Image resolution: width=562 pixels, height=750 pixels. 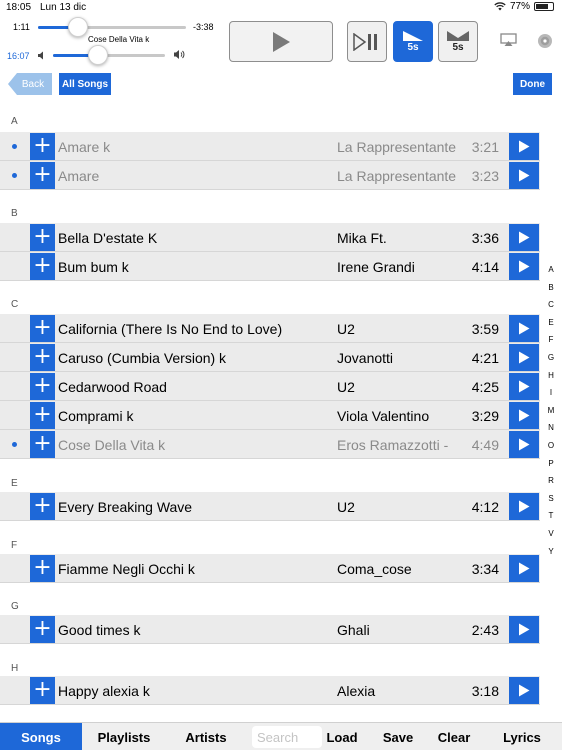 What do you see at coordinates (108, 238) in the screenshot?
I see `song-title: Bella D'estate K` at bounding box center [108, 238].